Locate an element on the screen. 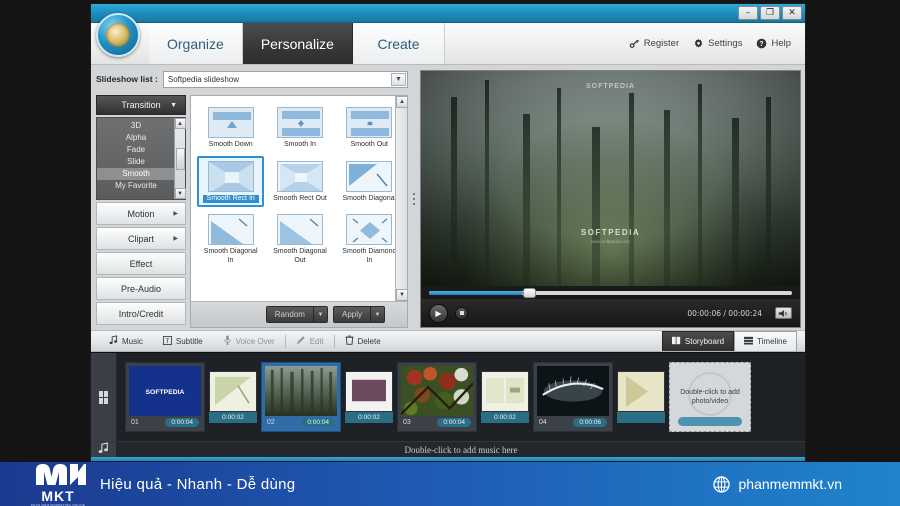  transition-label: Smooth Down is located at coordinates (230, 144).